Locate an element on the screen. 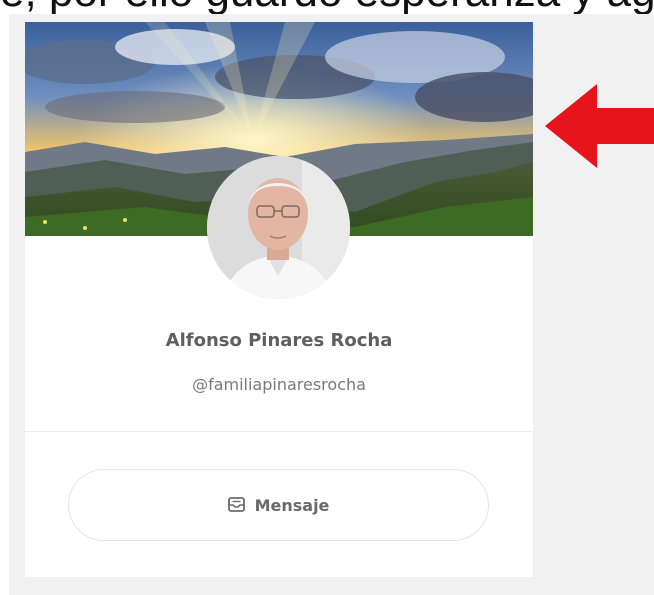  message-icon is located at coordinates (236, 505).